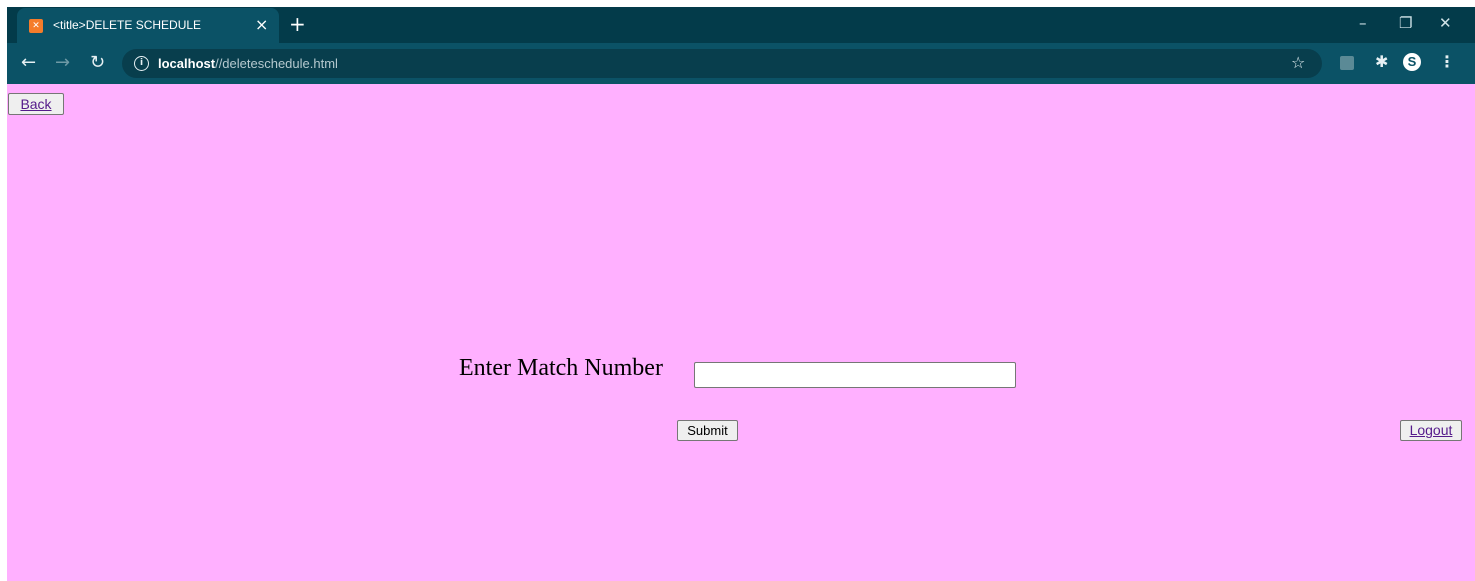 The width and height of the screenshot is (1475, 581). What do you see at coordinates (1298, 62) in the screenshot?
I see `bookmark-star-icon: ☆` at bounding box center [1298, 62].